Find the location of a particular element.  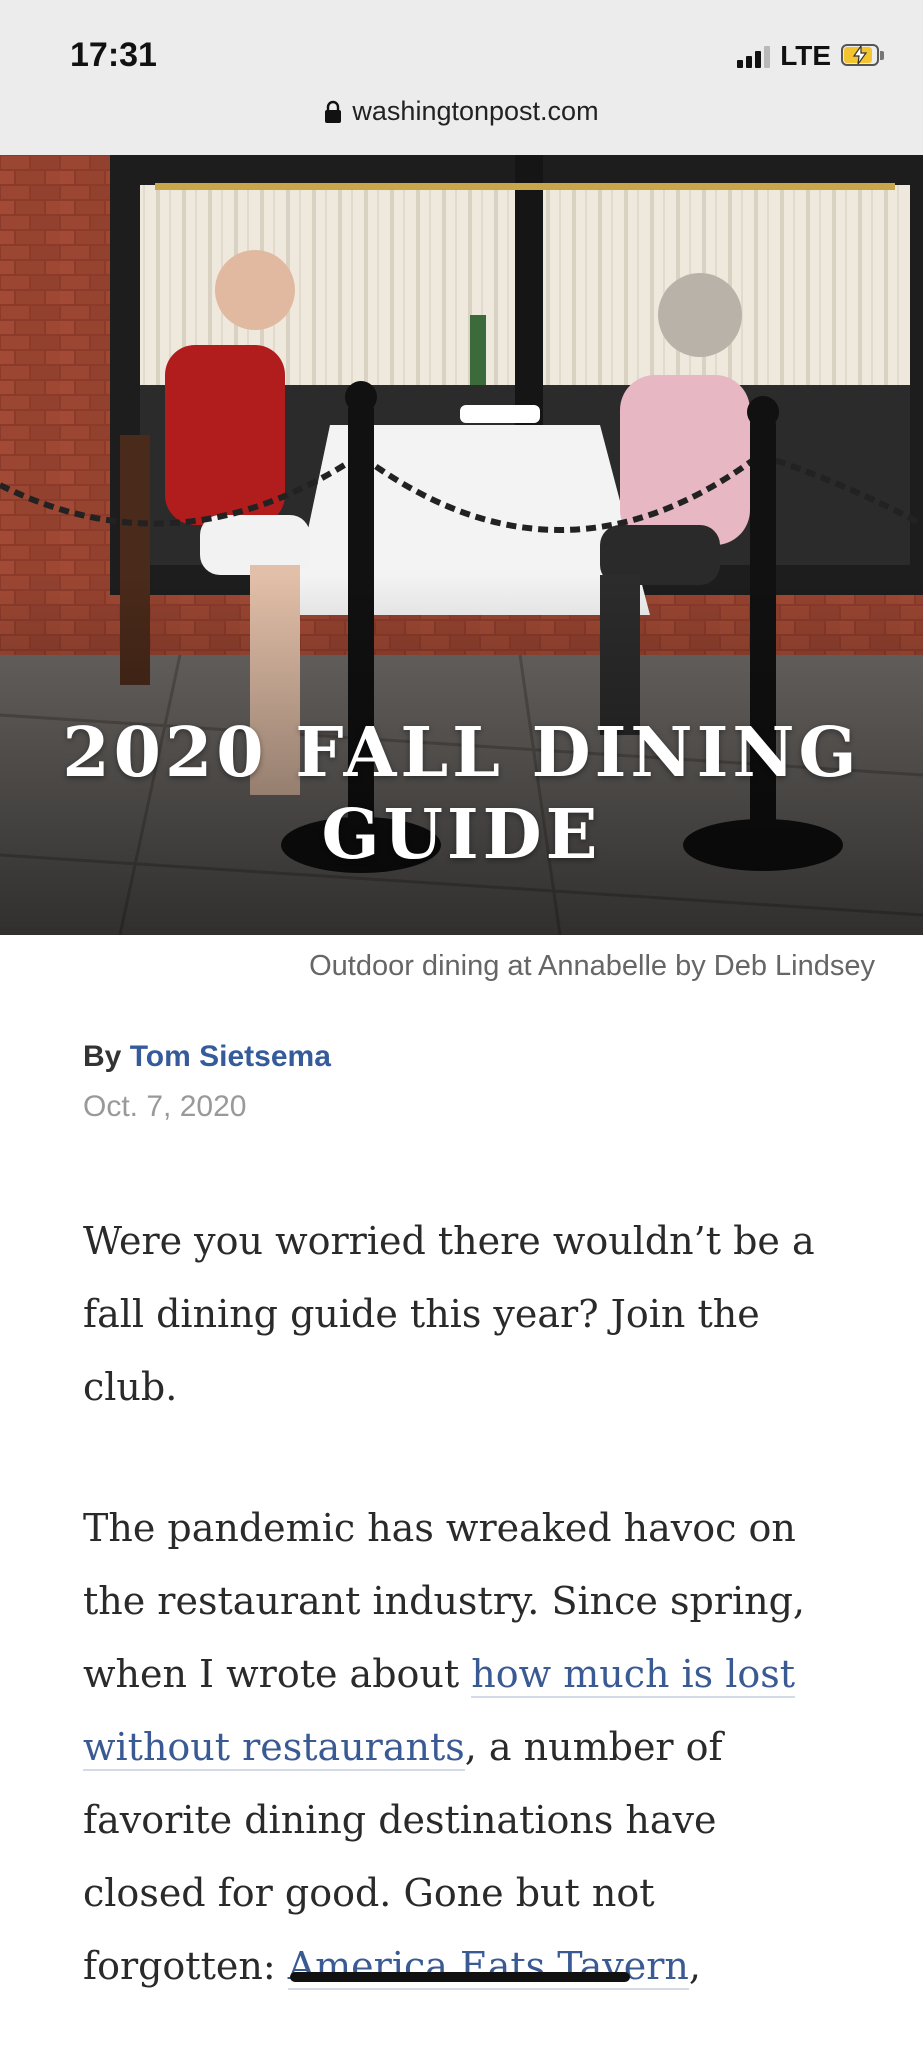

author-link: Tom Sietsema is located at coordinates (230, 1056).